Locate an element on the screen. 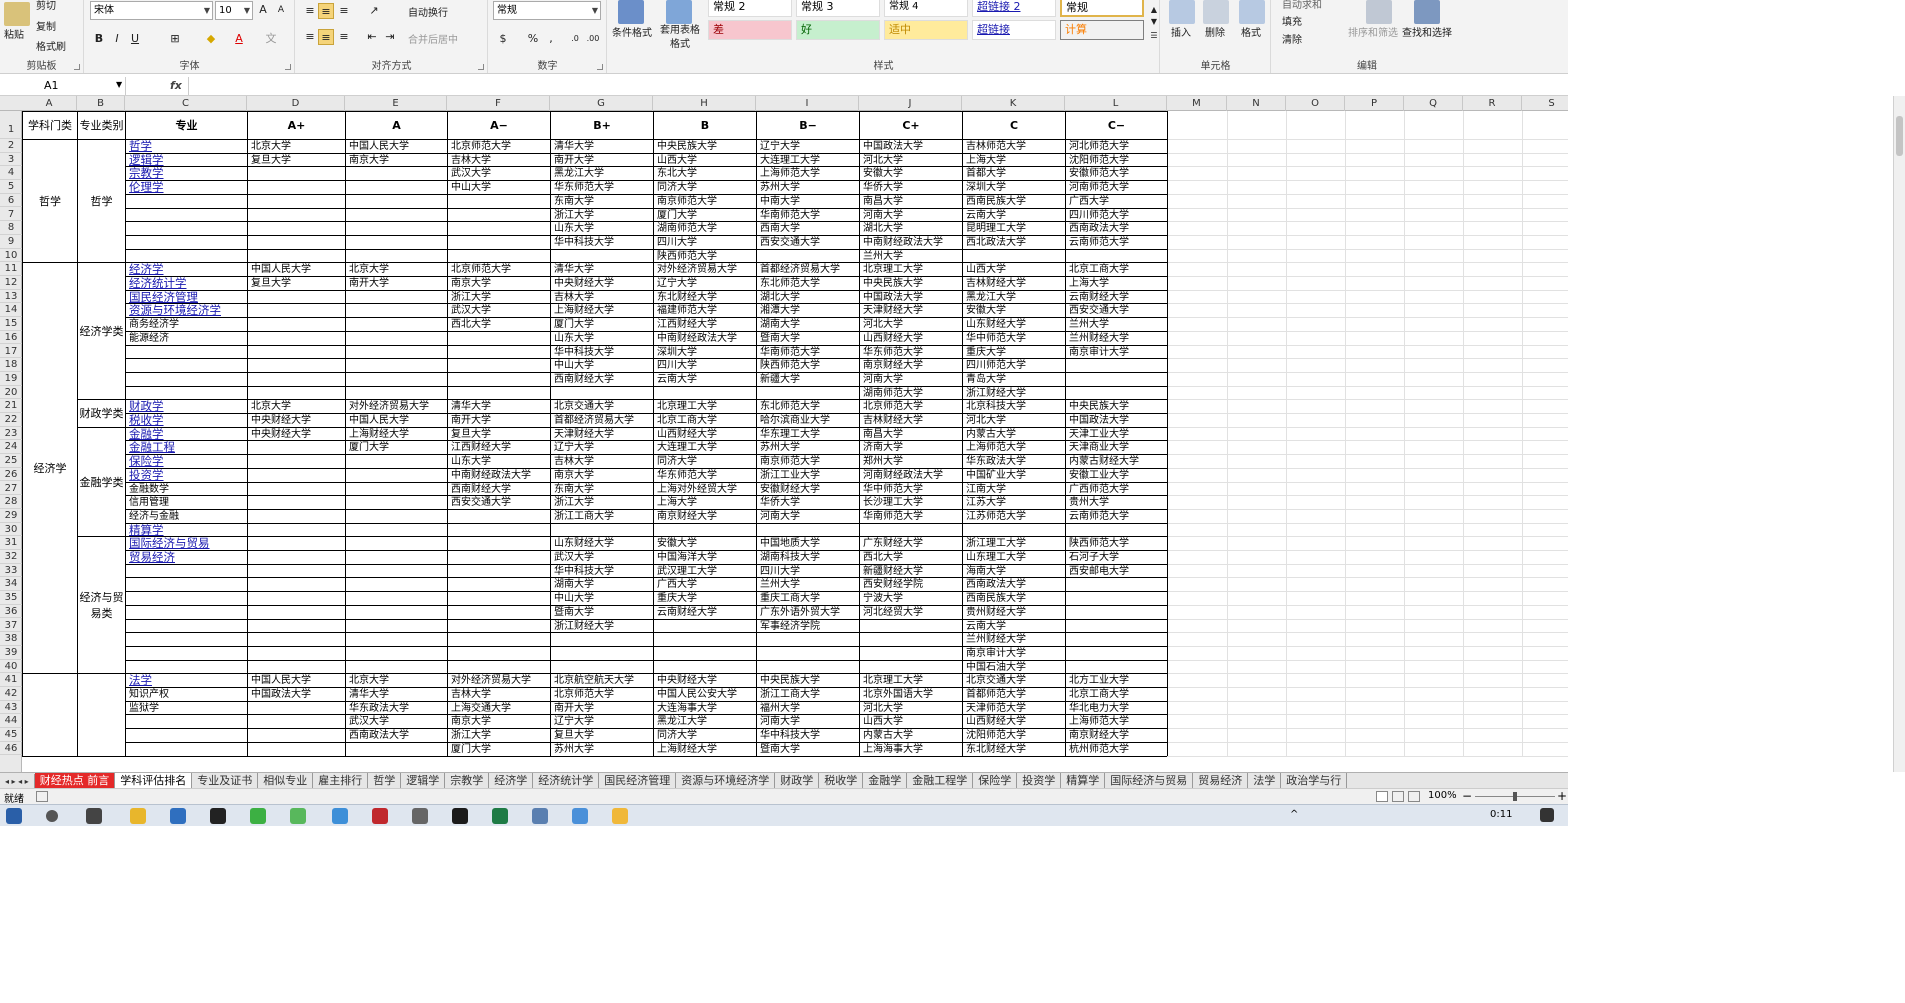  name-box-dropdown-icon: ▼ is located at coordinates (119, 84).